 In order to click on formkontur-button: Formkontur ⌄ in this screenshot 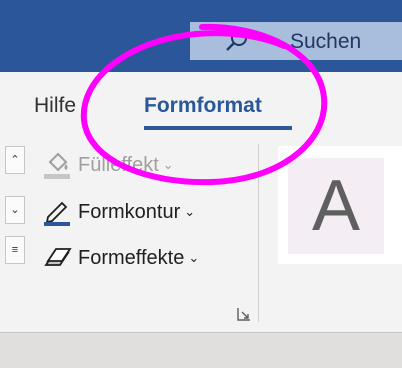, I will do `click(118, 212)`.